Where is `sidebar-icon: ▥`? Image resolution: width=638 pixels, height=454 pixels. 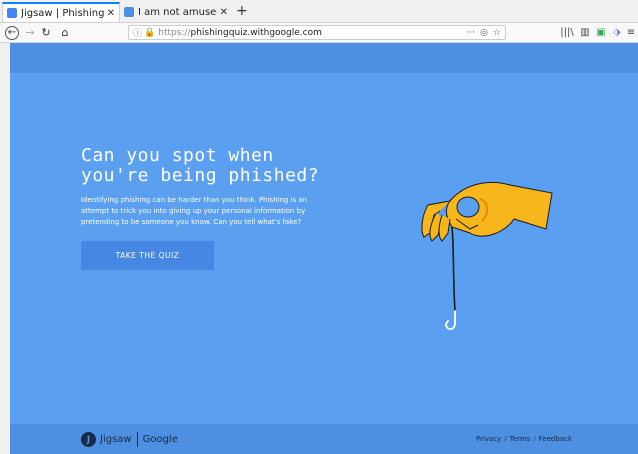
sidebar-icon: ▥ is located at coordinates (585, 32).